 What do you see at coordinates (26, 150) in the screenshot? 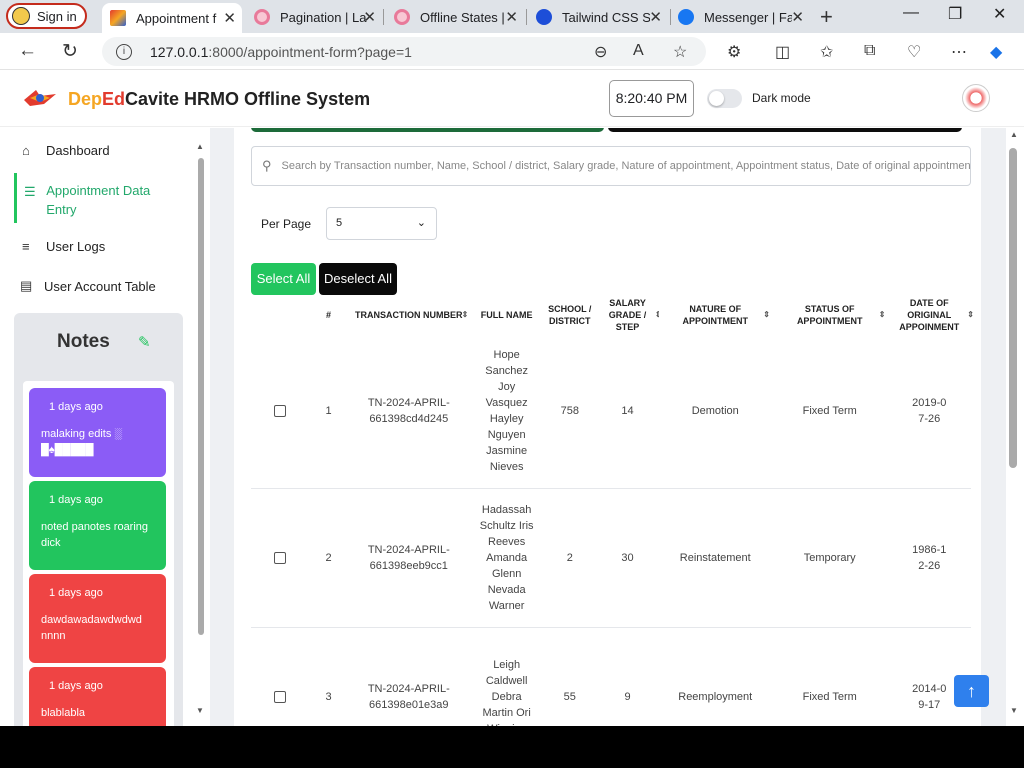
I see `home-icon: ⌂` at bounding box center [26, 150].